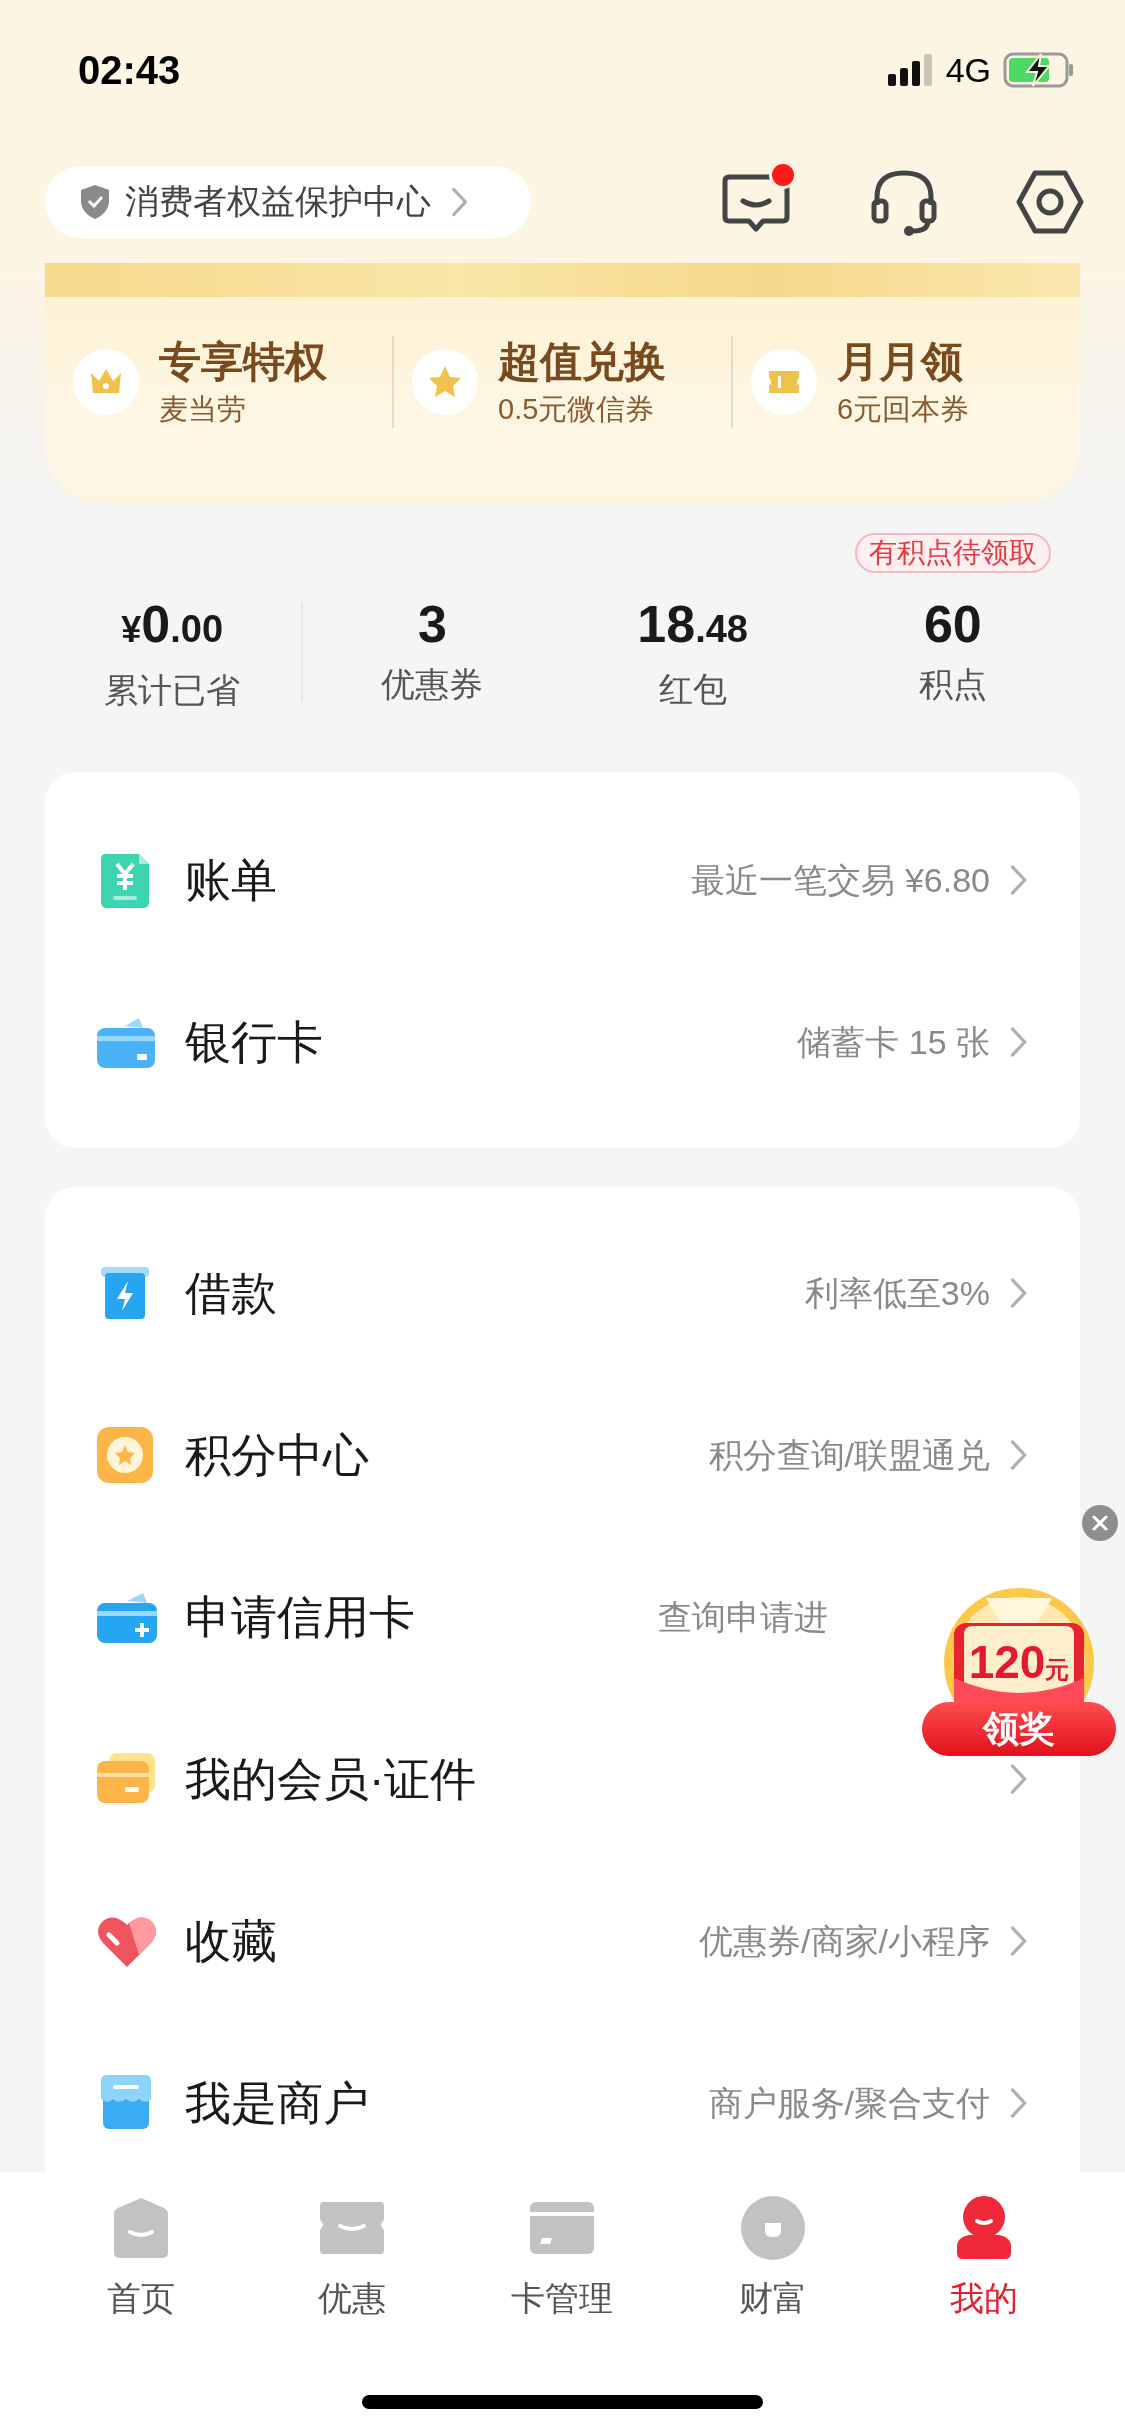 The height and width of the screenshot is (2436, 1125). I want to click on menu-detail: 最近一笔交易 ¥6.80, so click(840, 880).